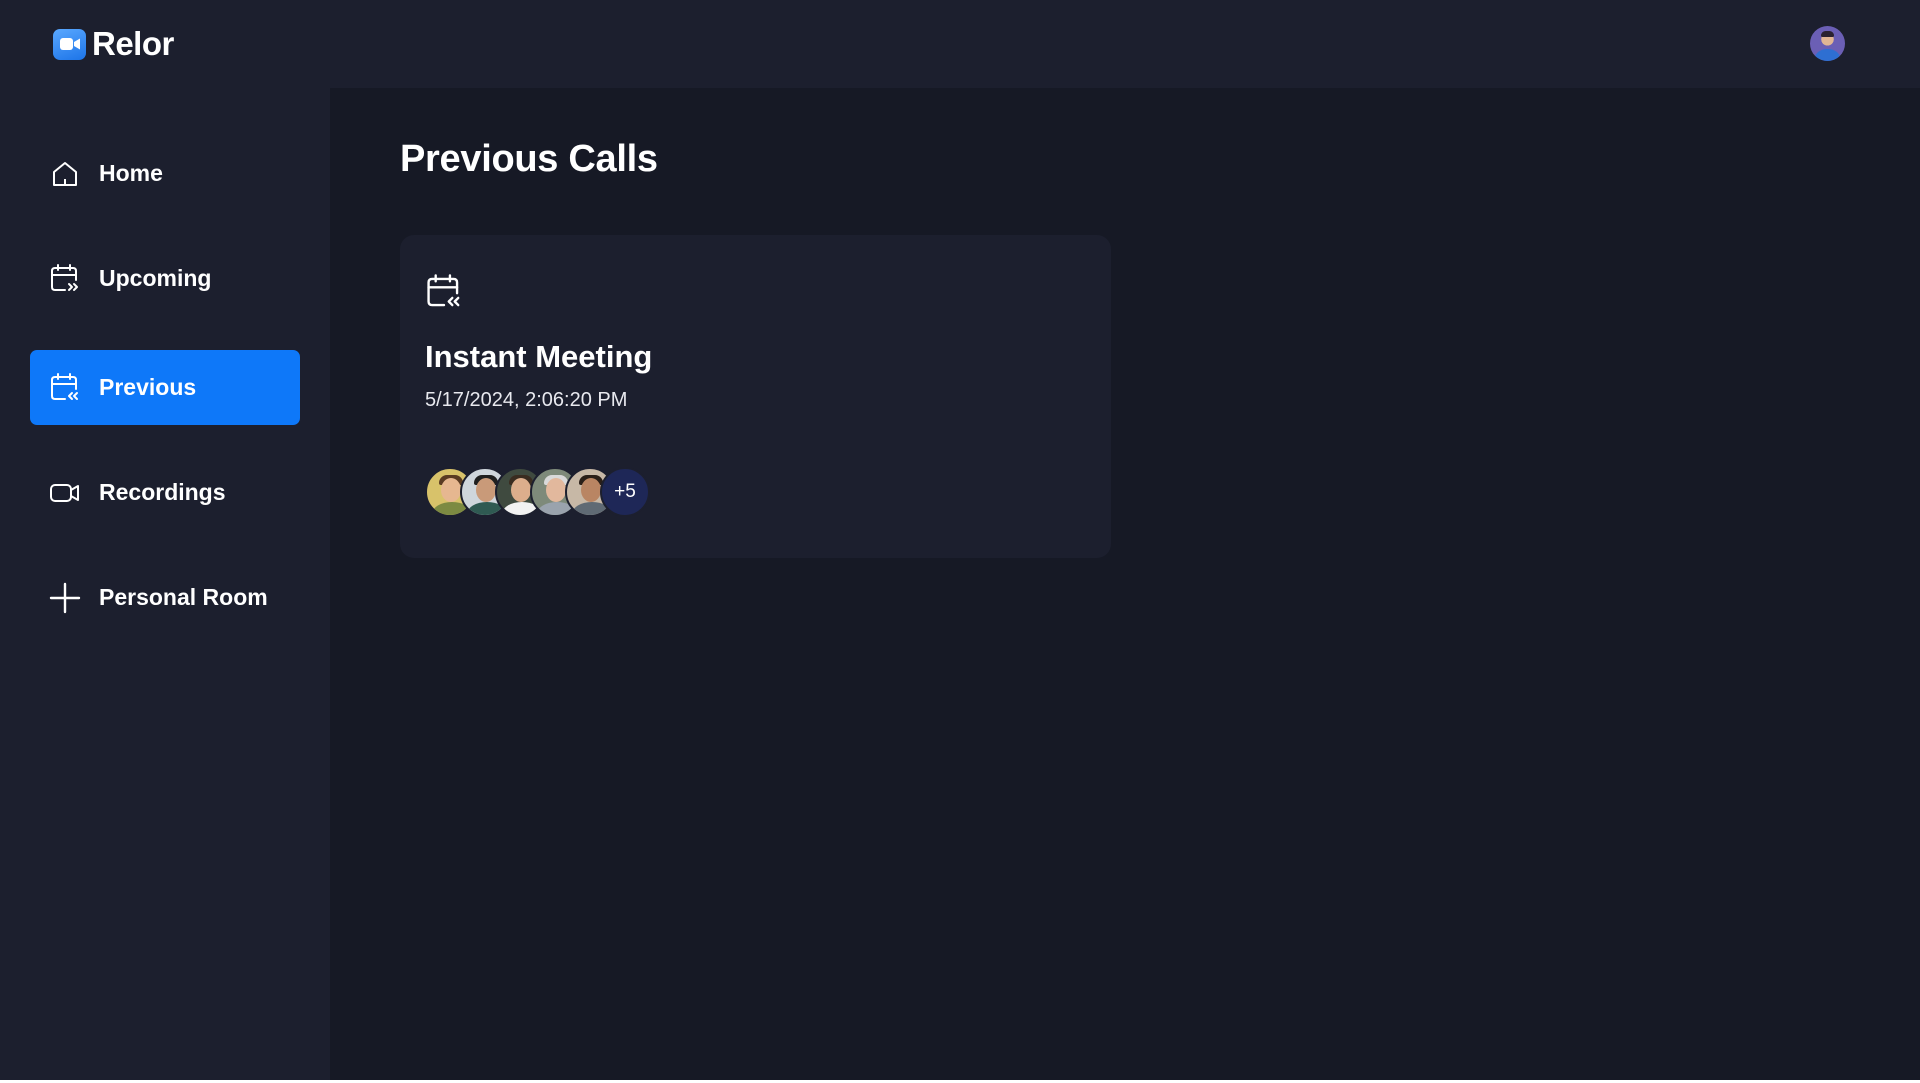  I want to click on page-title: Previous Calls, so click(529, 159).